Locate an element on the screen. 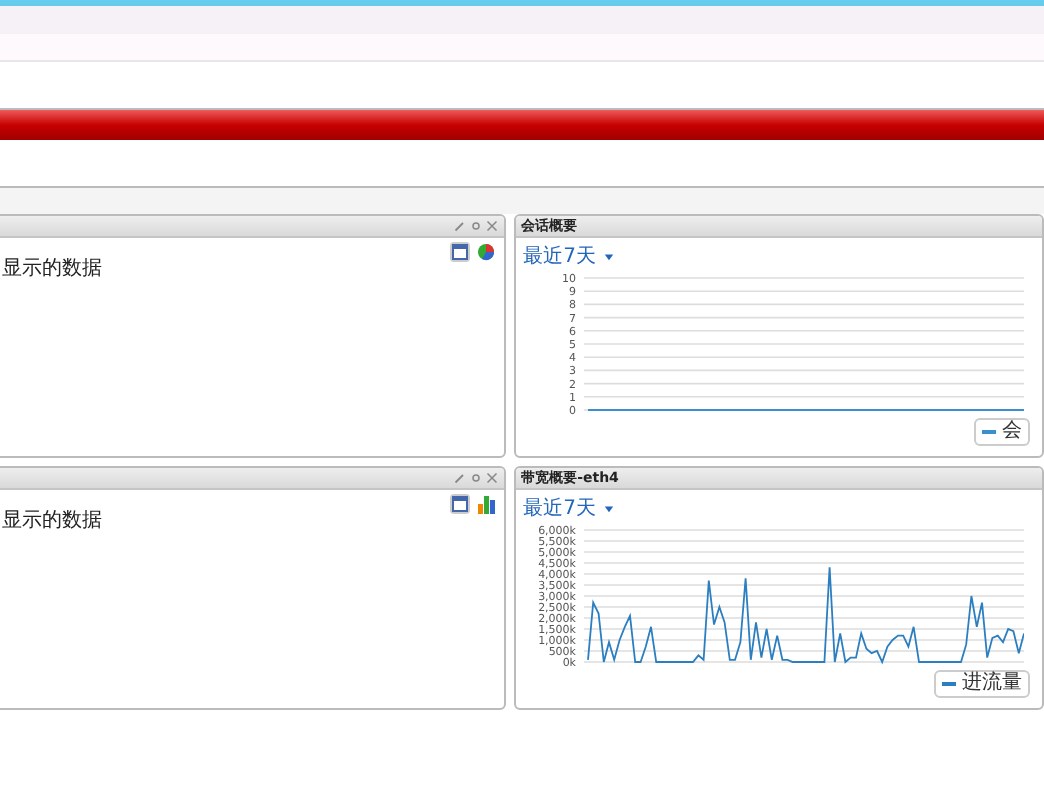  chart-legend: 会 is located at coordinates (1002, 432).